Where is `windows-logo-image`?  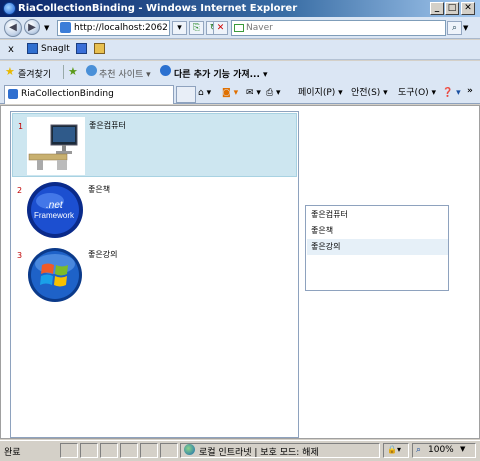 windows-logo-image is located at coordinates (55, 275).